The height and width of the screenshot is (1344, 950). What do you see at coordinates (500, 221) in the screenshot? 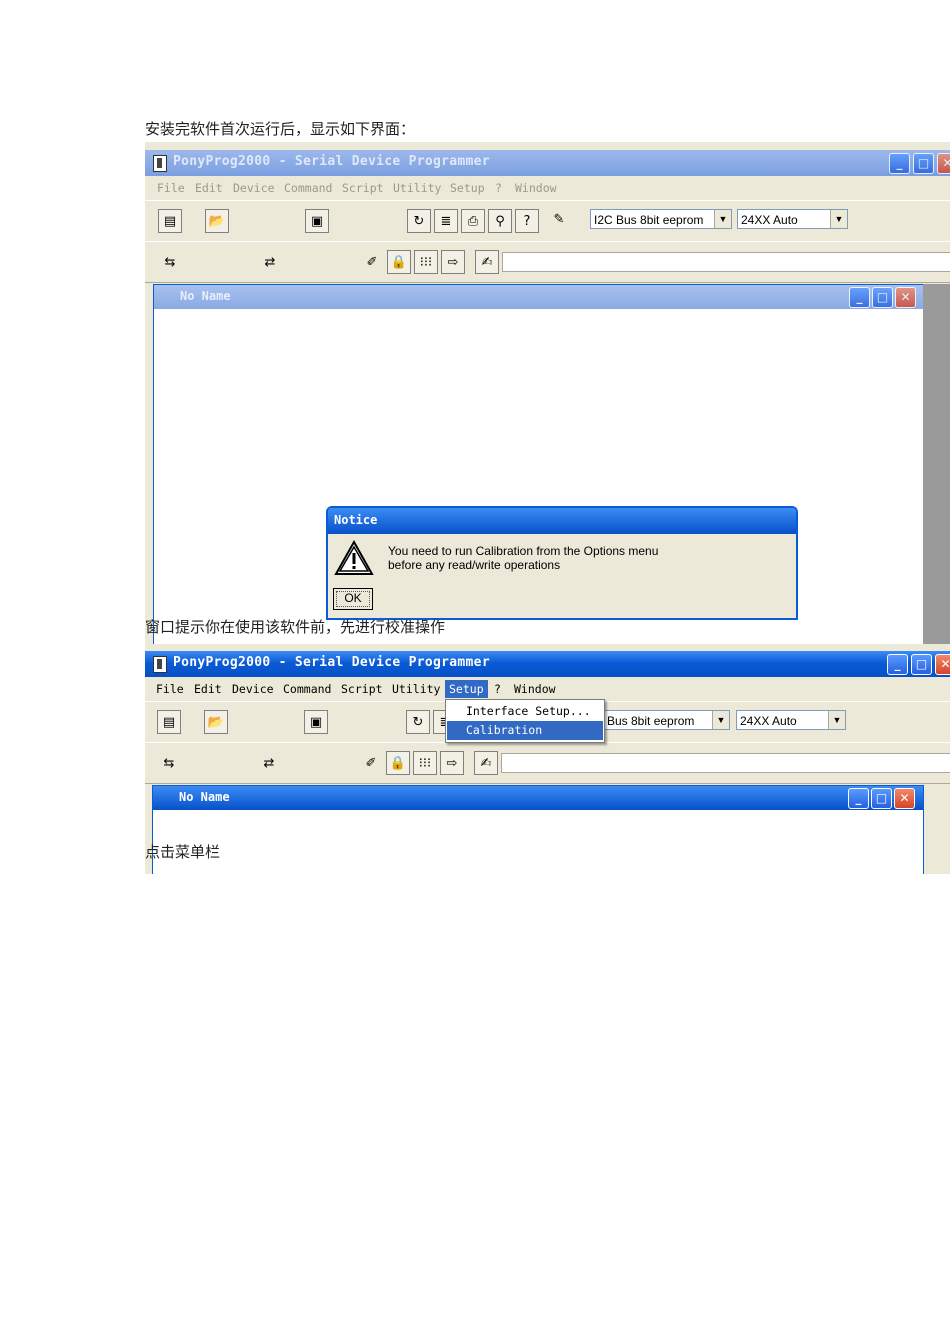
I see `zoom-icon: ⚲` at bounding box center [500, 221].